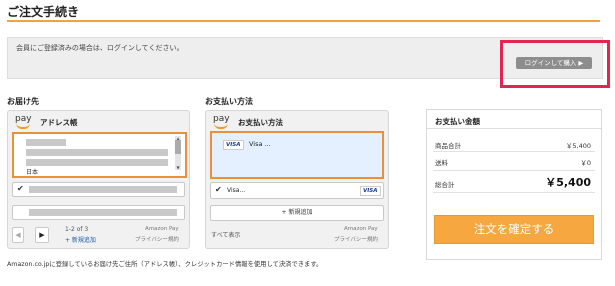 The width and height of the screenshot is (615, 286). I want to click on scroll-down-icon: ▼, so click(178, 167).